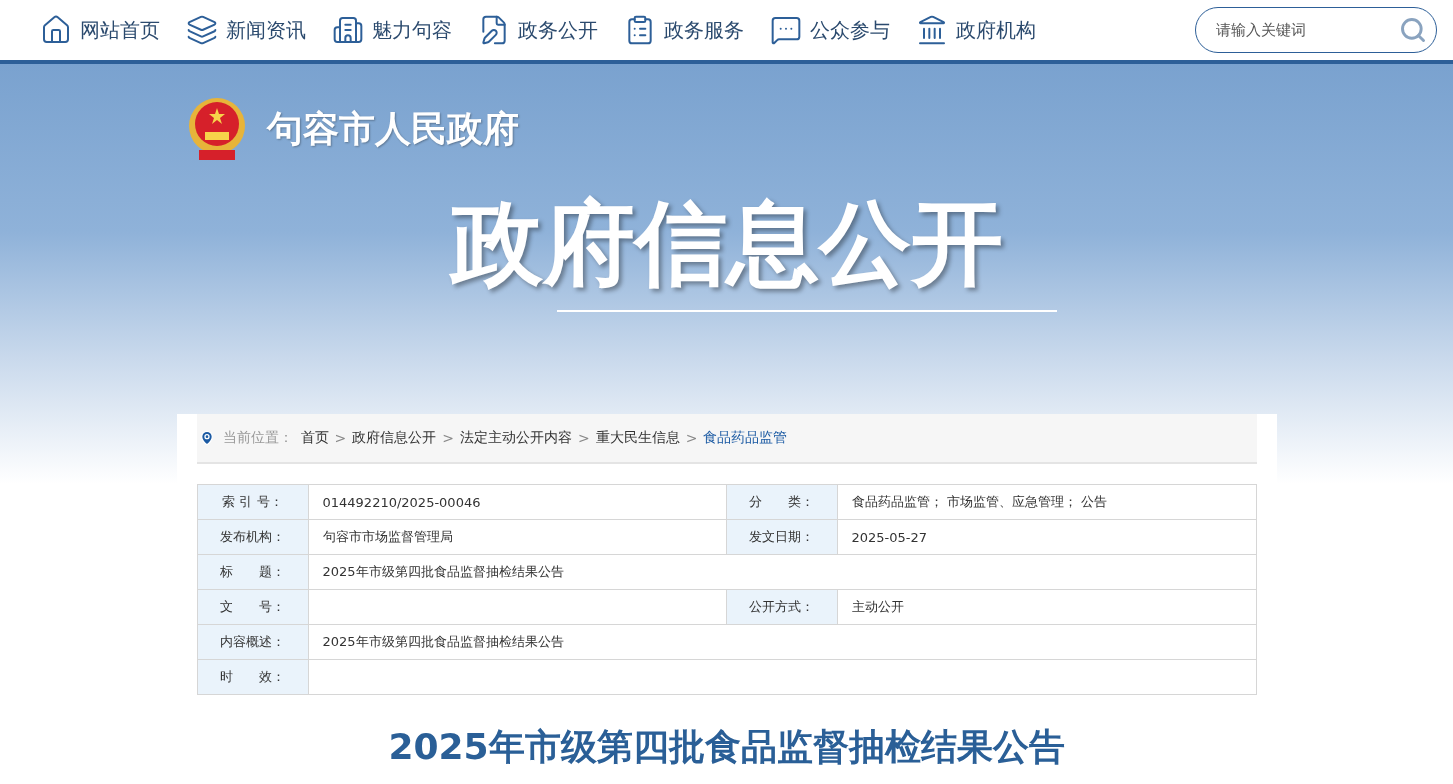 The image size is (1453, 784). Describe the element at coordinates (1047, 502) in the screenshot. I see `table-cell: 食品药品监管； 市场监管、应急管理； 公告` at that location.